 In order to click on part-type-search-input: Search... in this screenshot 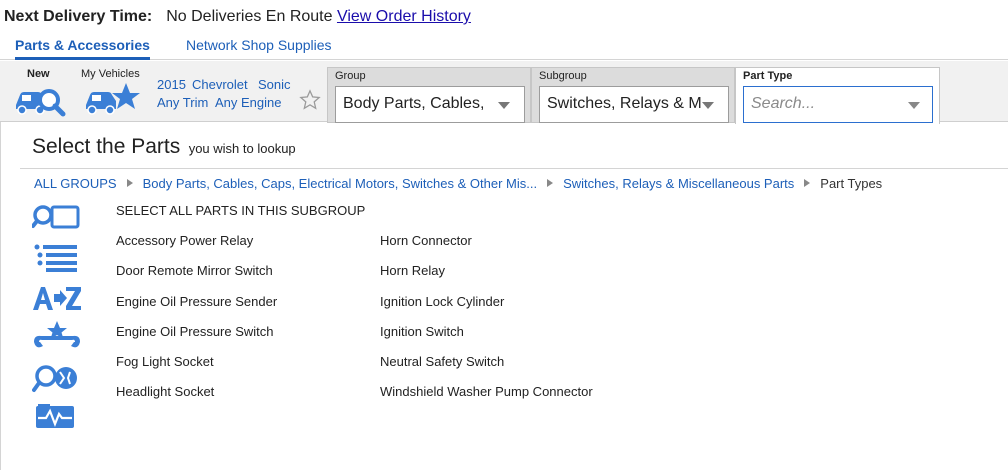, I will do `click(838, 104)`.